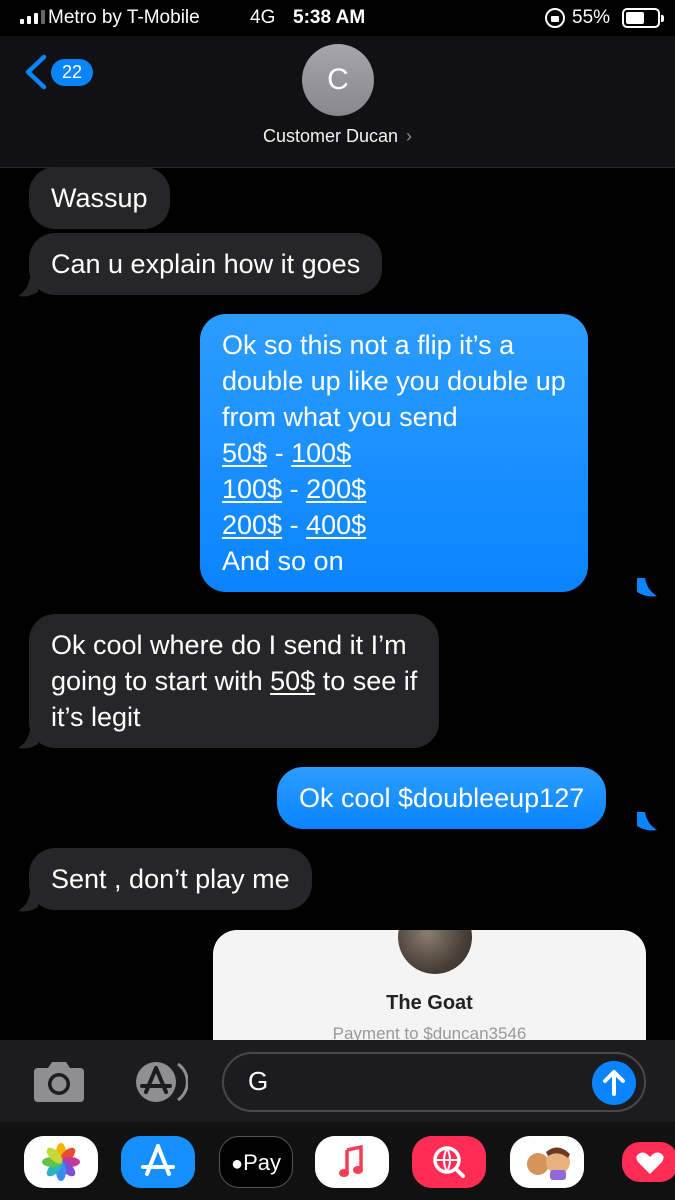  What do you see at coordinates (368, 345) in the screenshot?
I see `message-line: Ok so this not a flip it’s a` at bounding box center [368, 345].